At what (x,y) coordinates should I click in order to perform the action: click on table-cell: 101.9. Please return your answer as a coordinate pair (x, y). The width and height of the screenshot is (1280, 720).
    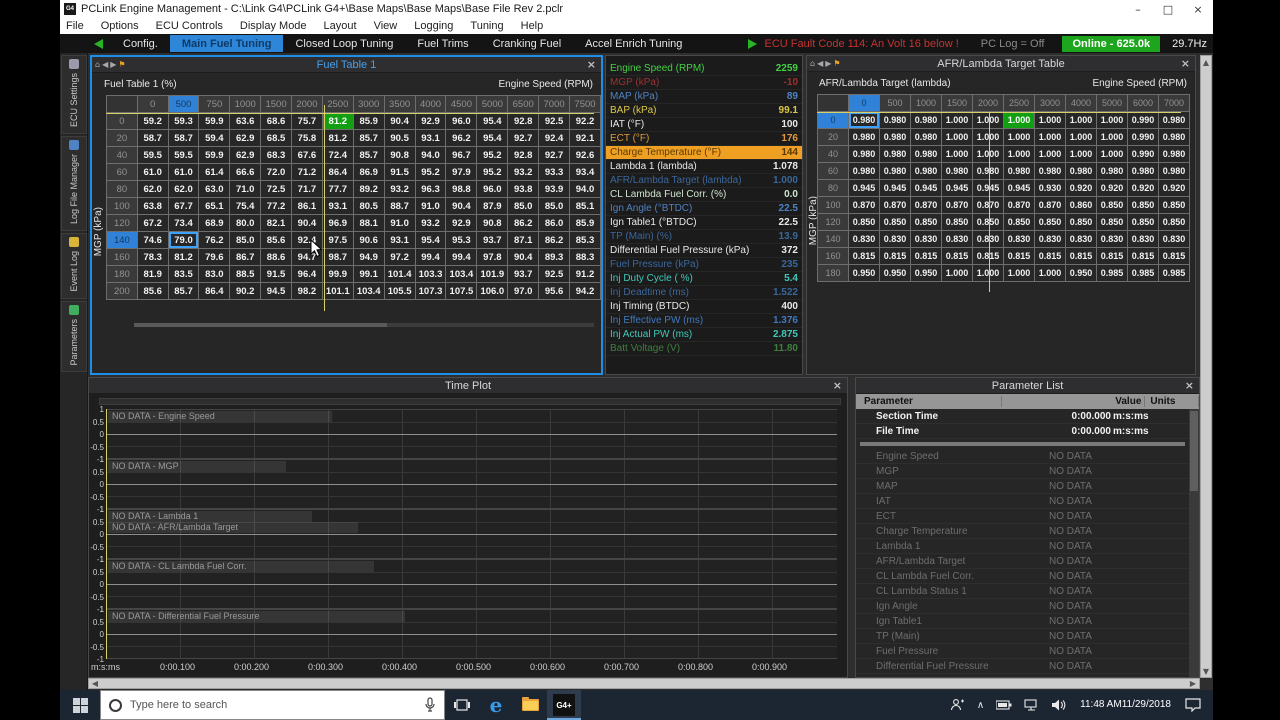
    Looking at the image, I should click on (492, 274).